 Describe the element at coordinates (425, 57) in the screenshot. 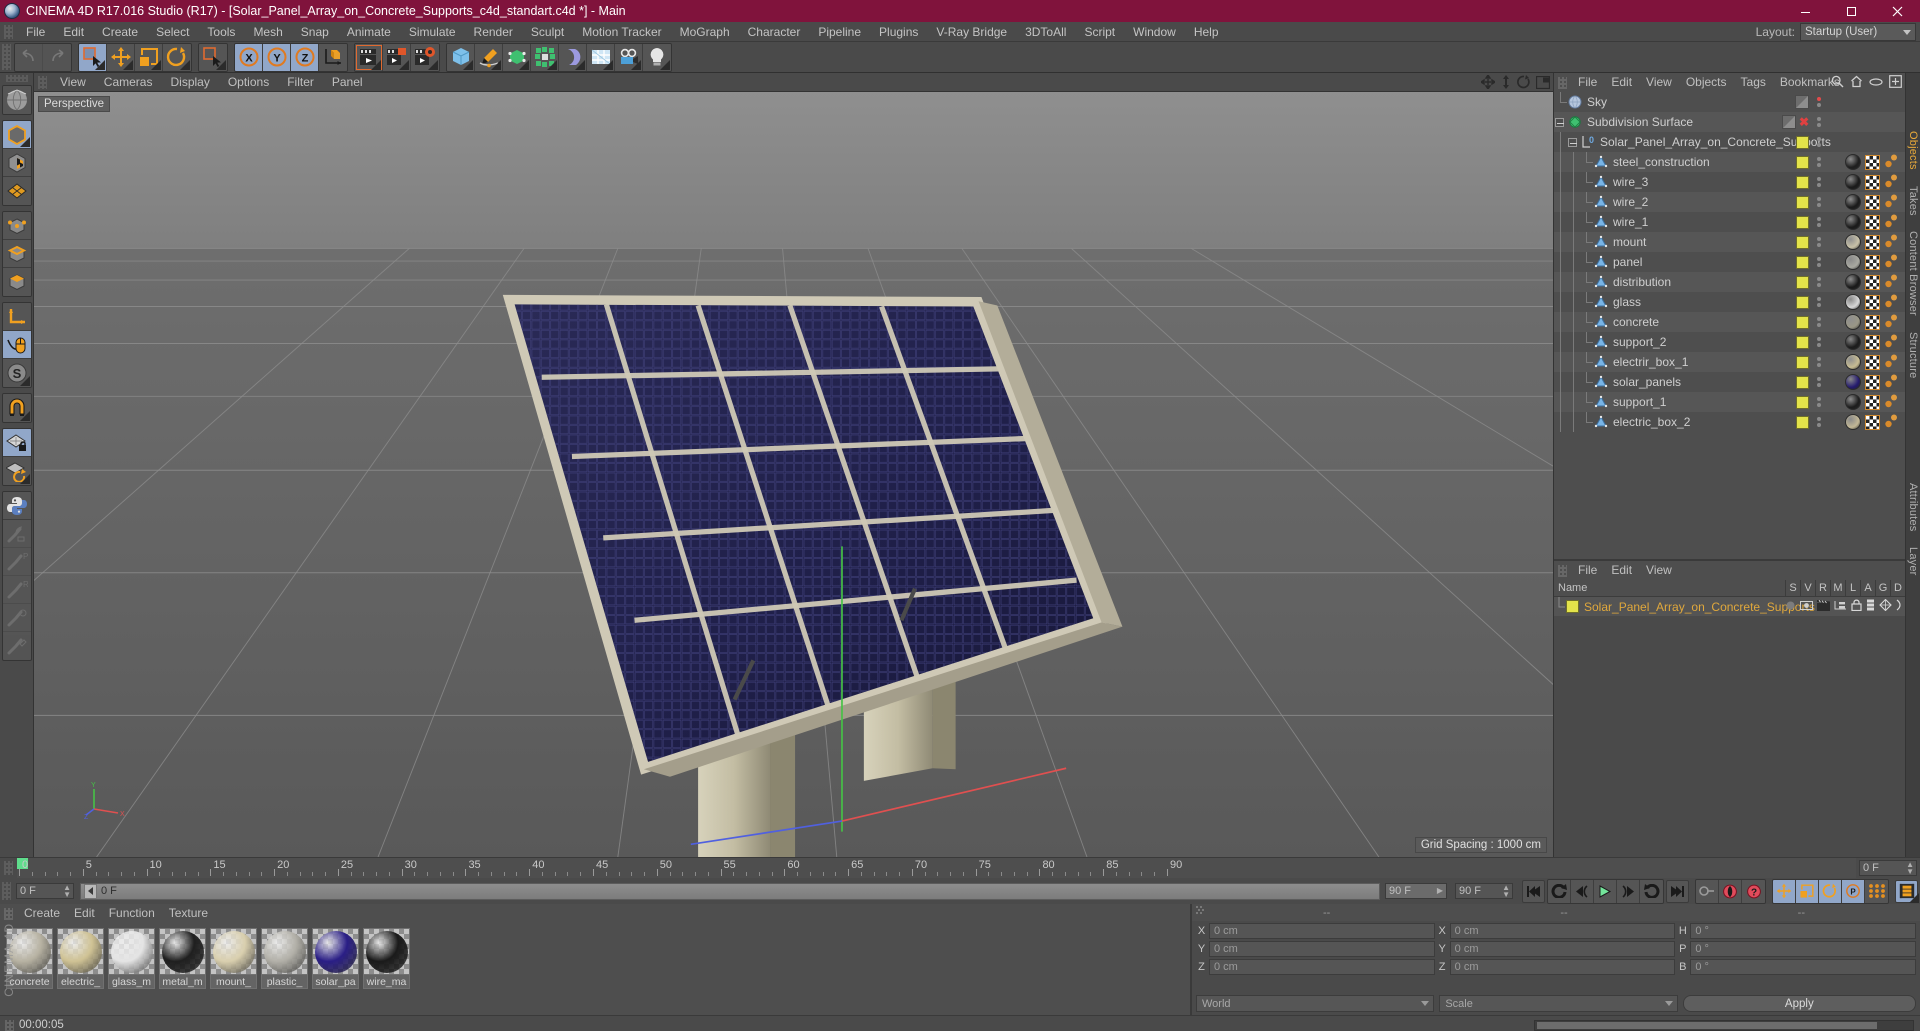

I see `render-settings-button` at that location.